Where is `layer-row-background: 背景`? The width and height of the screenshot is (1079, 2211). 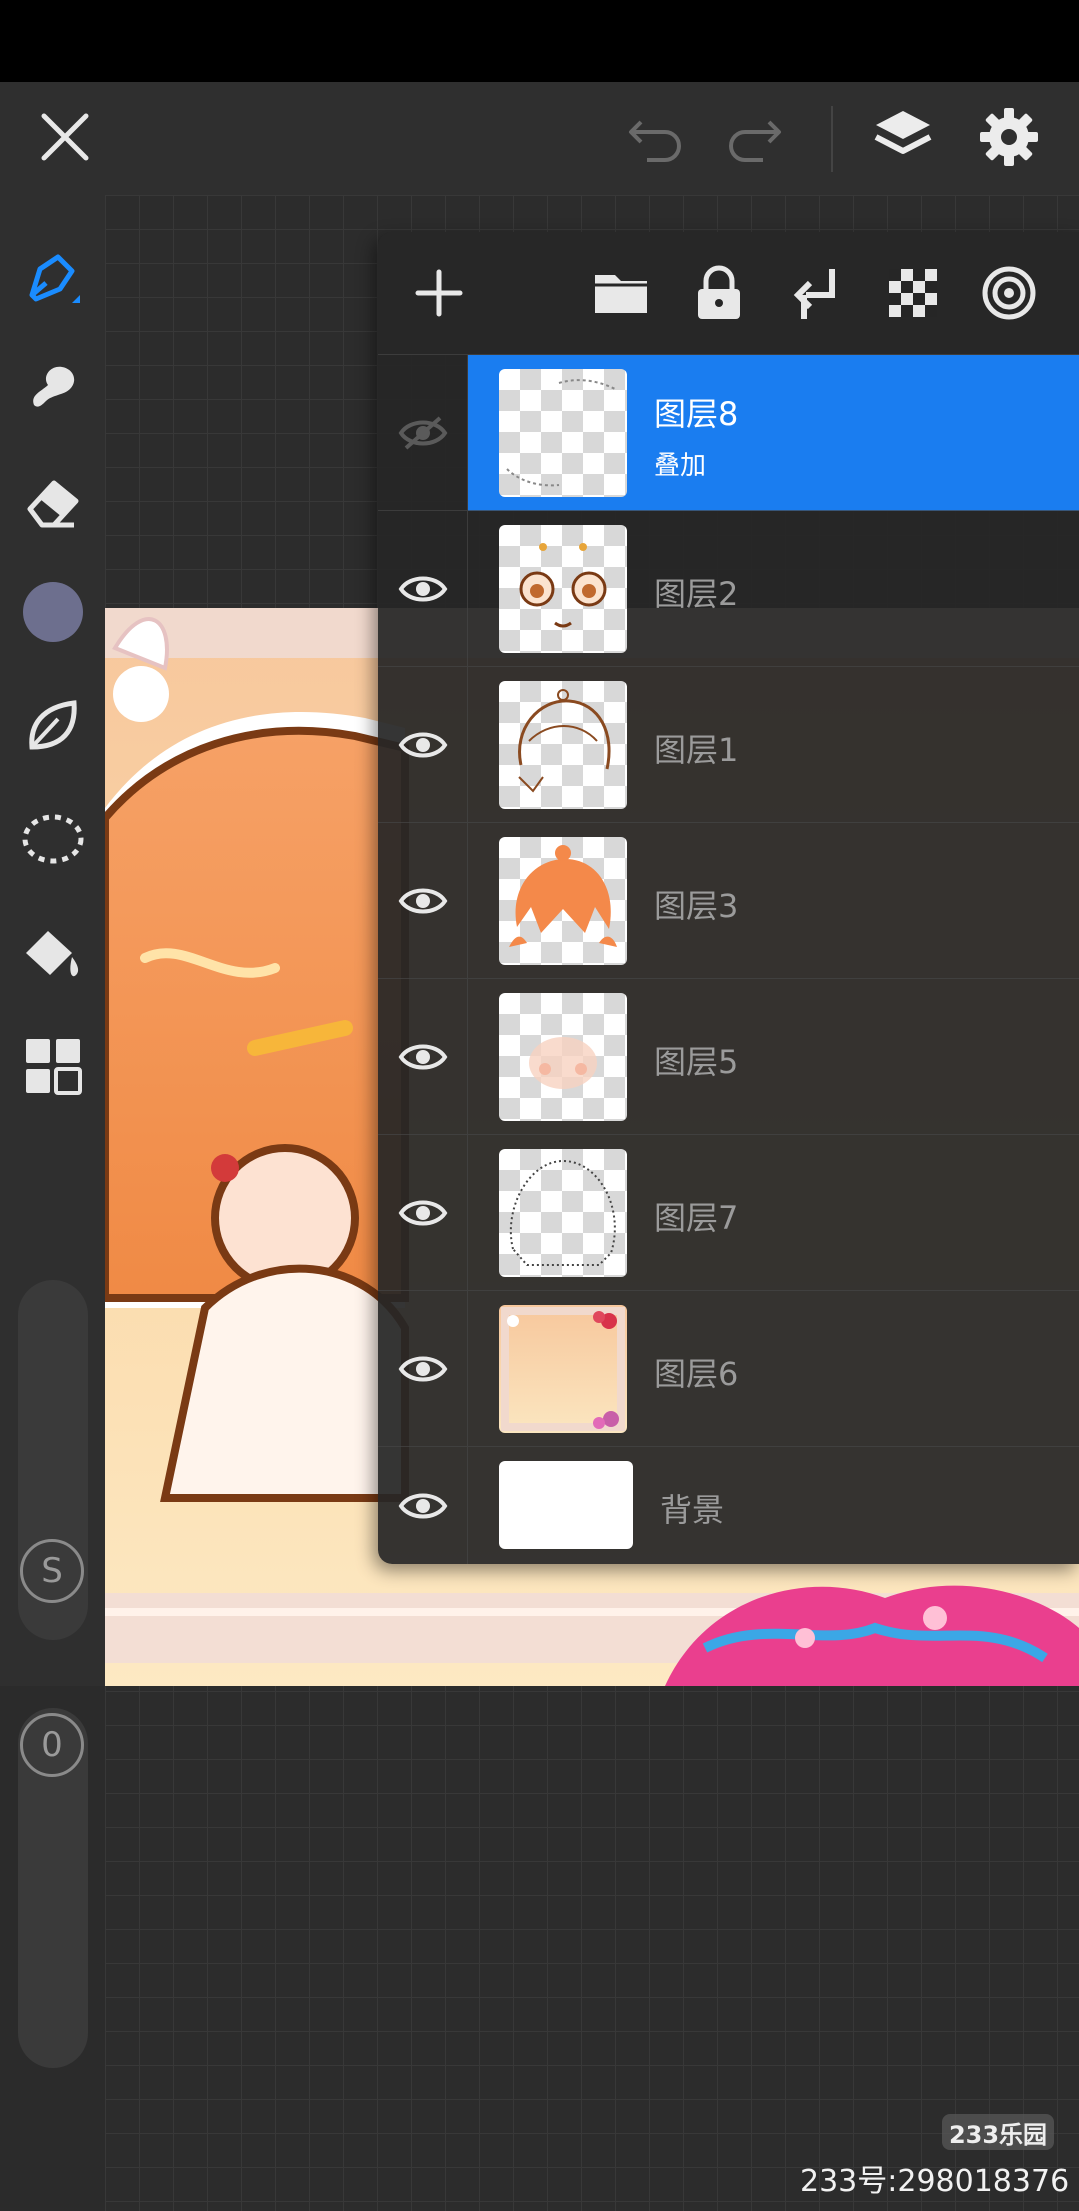 layer-row-background: 背景 is located at coordinates (728, 1505).